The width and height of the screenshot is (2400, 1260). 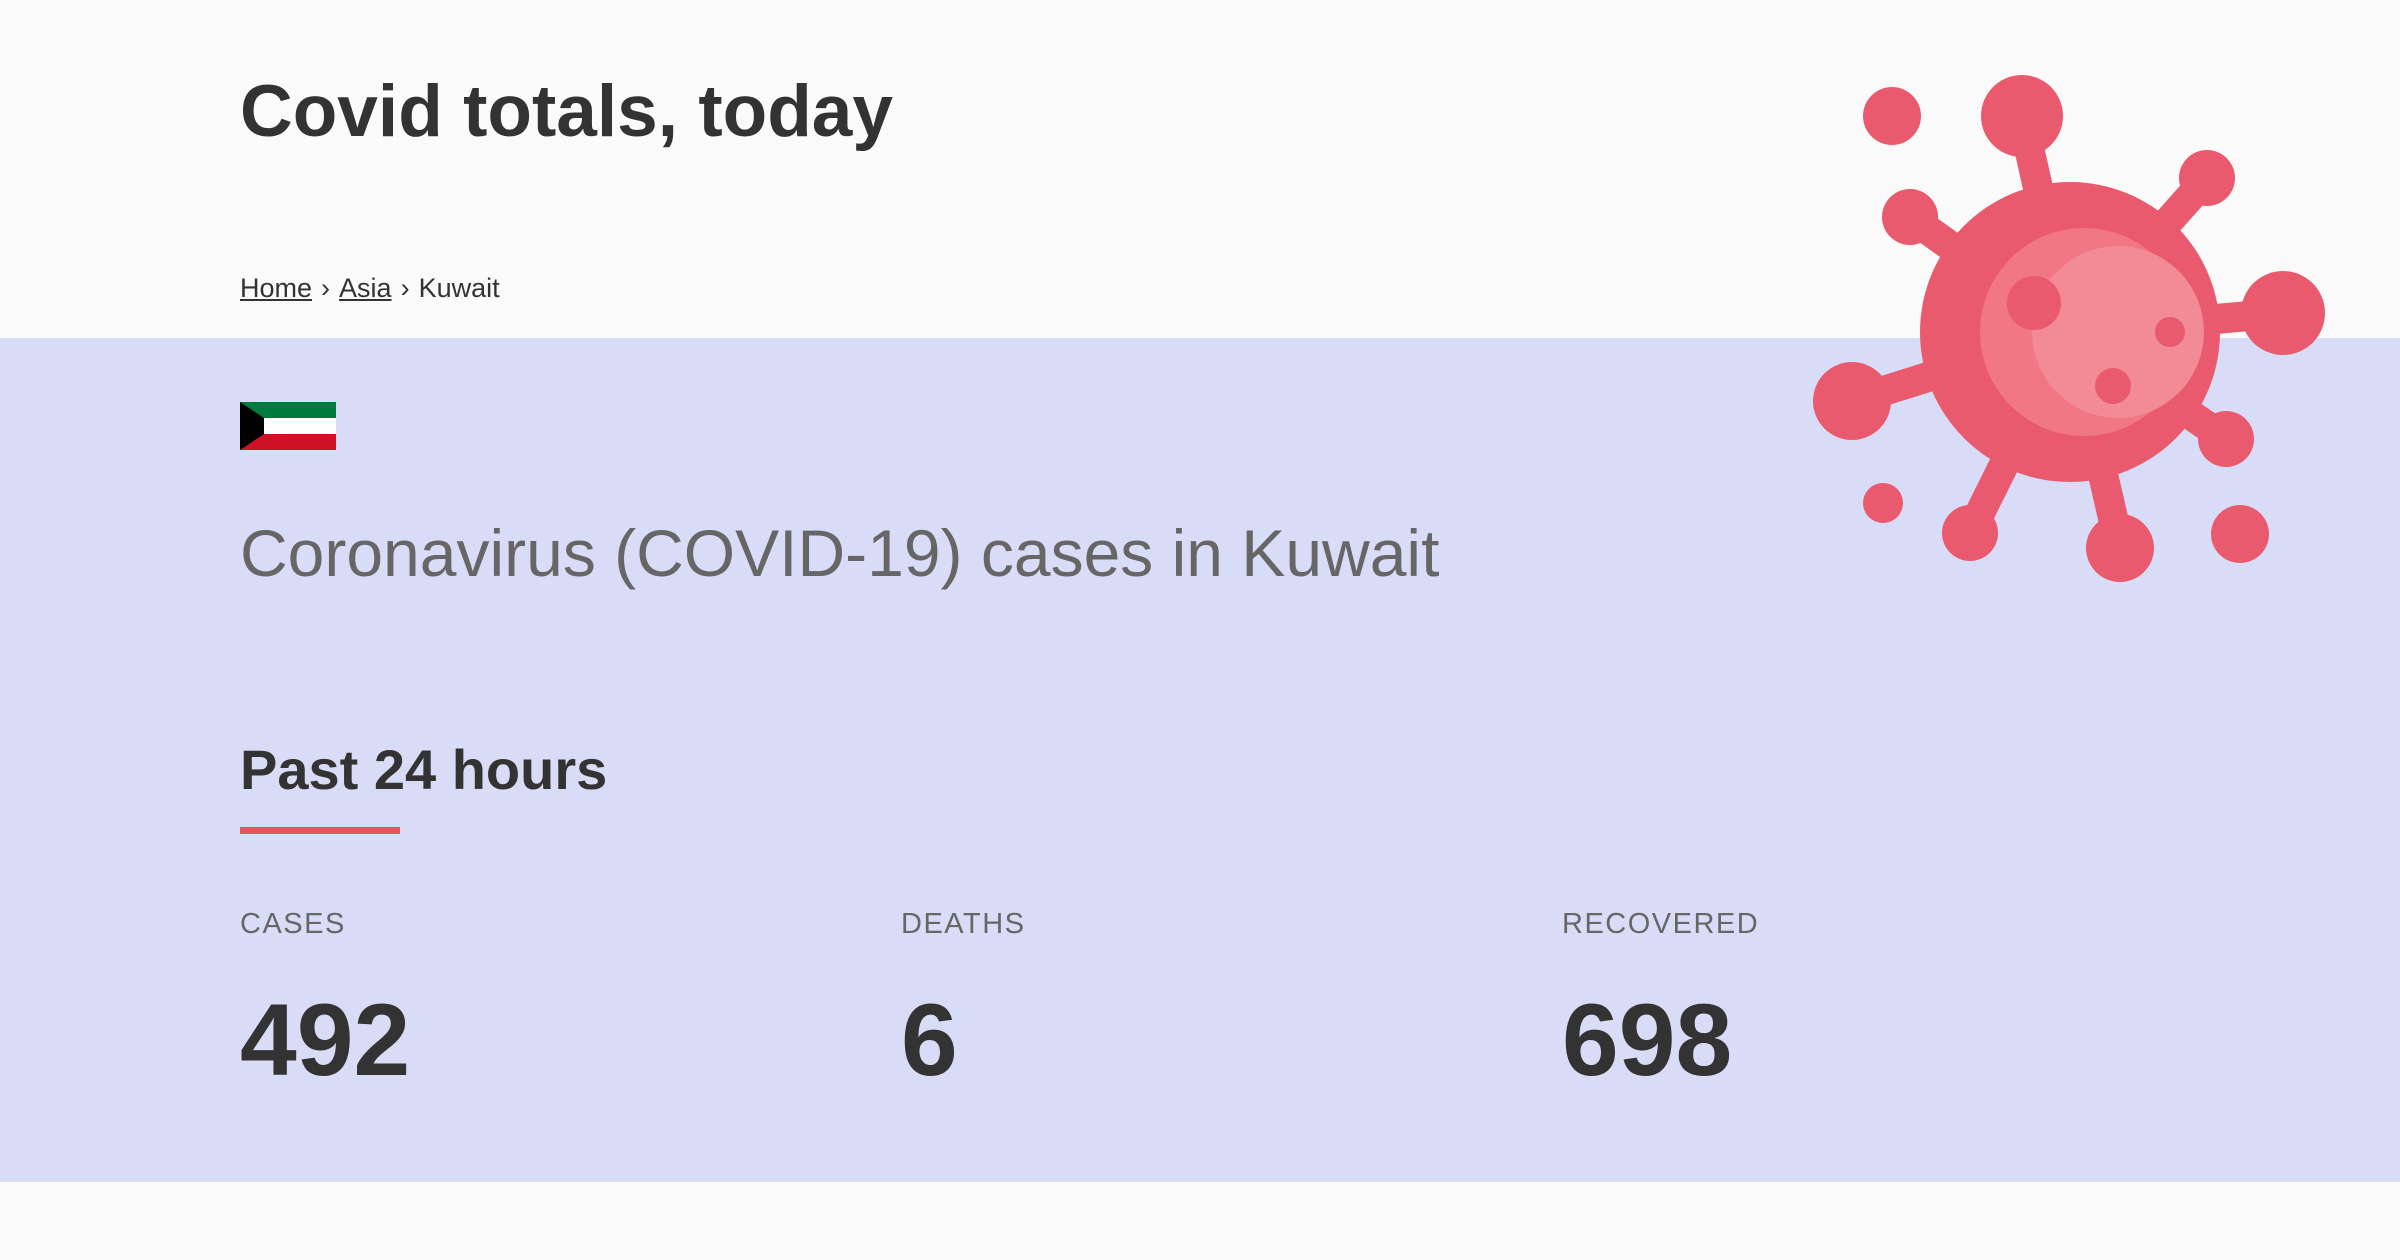 I want to click on page-heading: Coronavirus (COVID-19) cases in Kuwait, so click(x=840, y=553).